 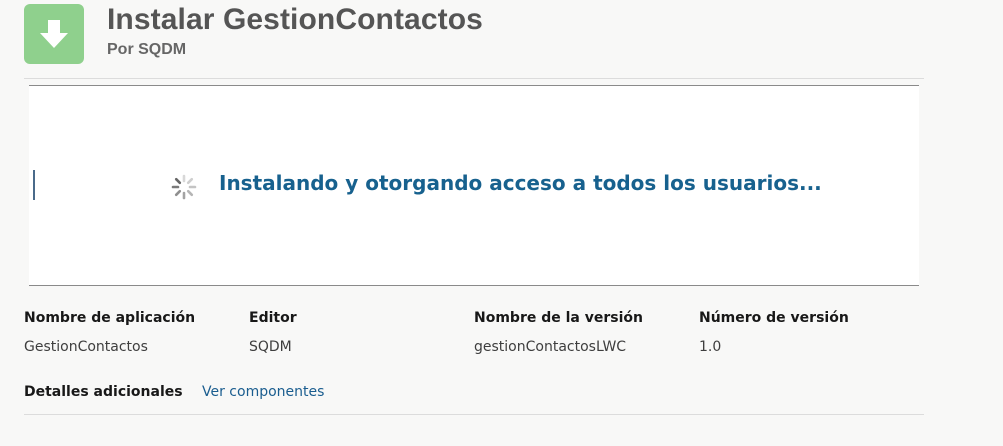 I want to click on panel-edge-marker, so click(x=34, y=185).